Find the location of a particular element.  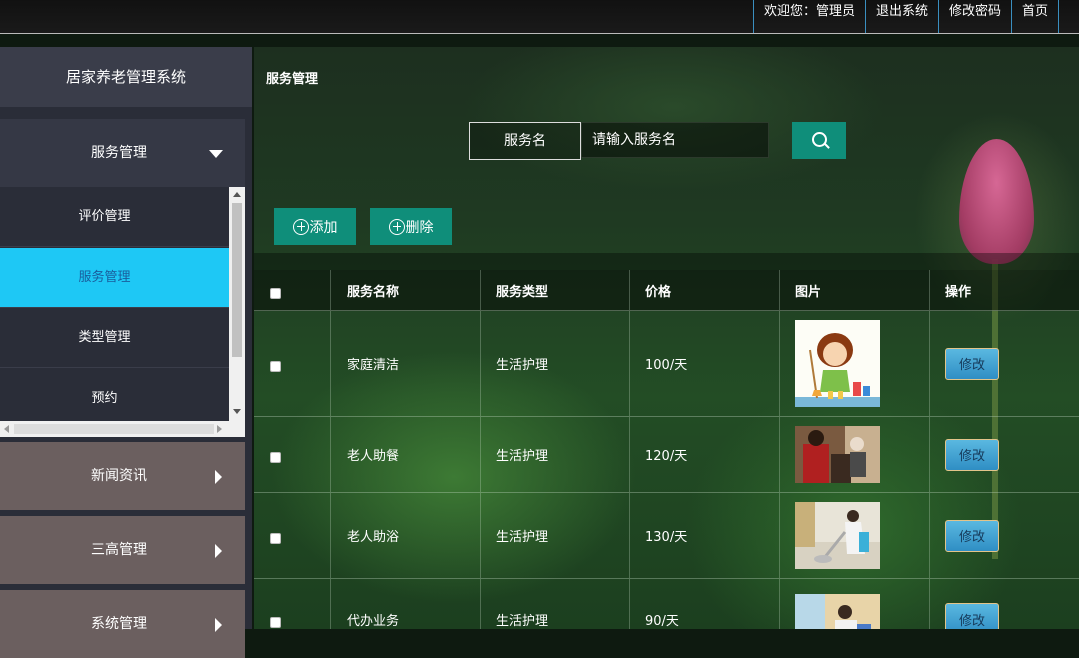

top-nav: 欢迎您：管理员 退出系统 修改密码 首页 is located at coordinates (905, 16).